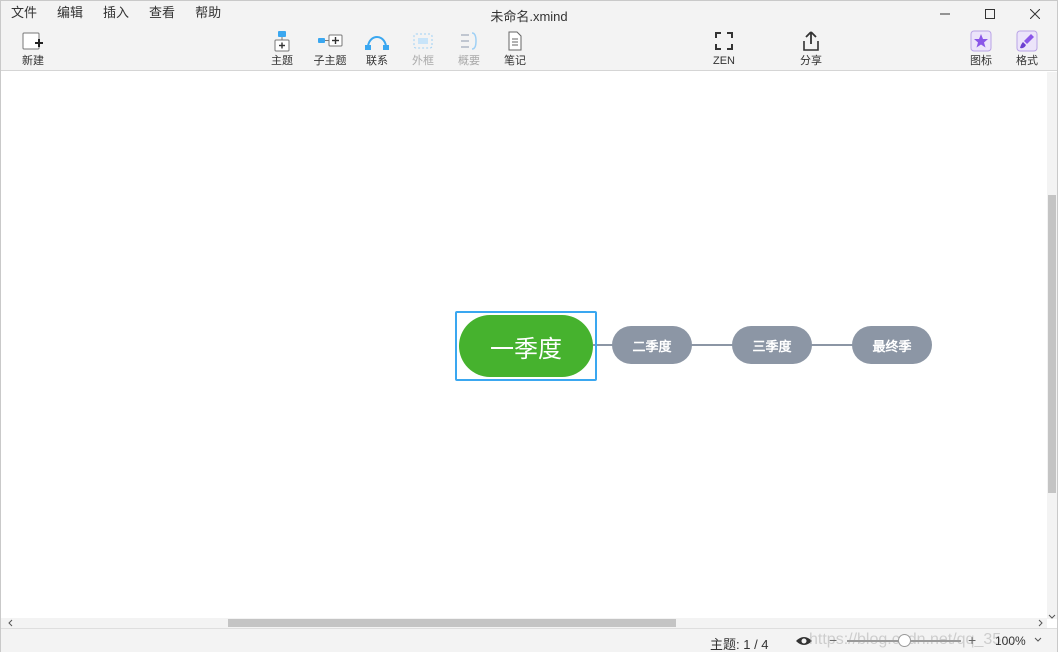 The width and height of the screenshot is (1058, 652). What do you see at coordinates (162, 13) in the screenshot?
I see `menu-view: 查看` at bounding box center [162, 13].